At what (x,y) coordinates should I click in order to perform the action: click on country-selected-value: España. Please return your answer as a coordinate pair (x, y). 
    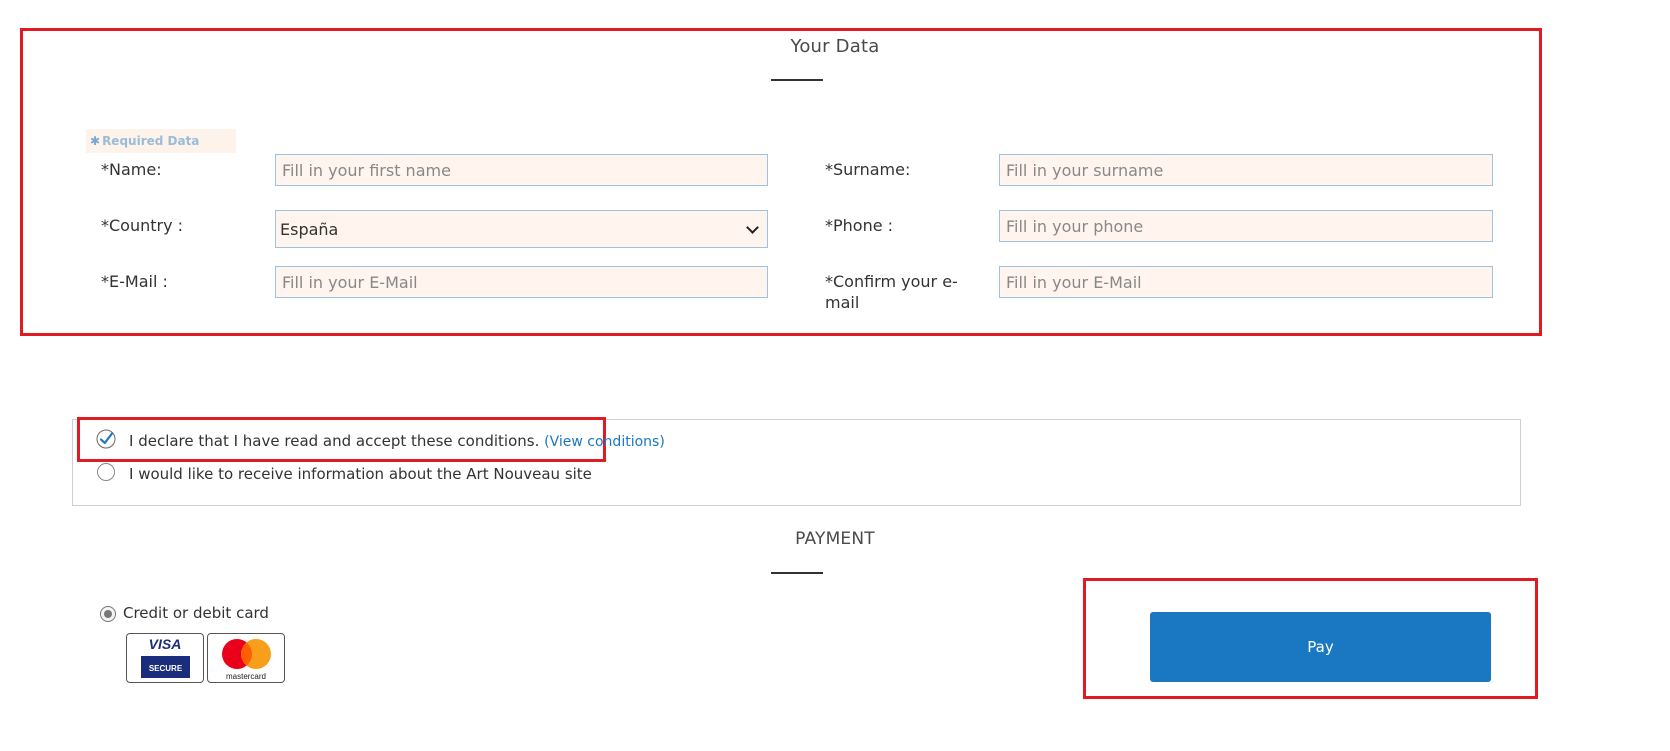
    Looking at the image, I should click on (309, 229).